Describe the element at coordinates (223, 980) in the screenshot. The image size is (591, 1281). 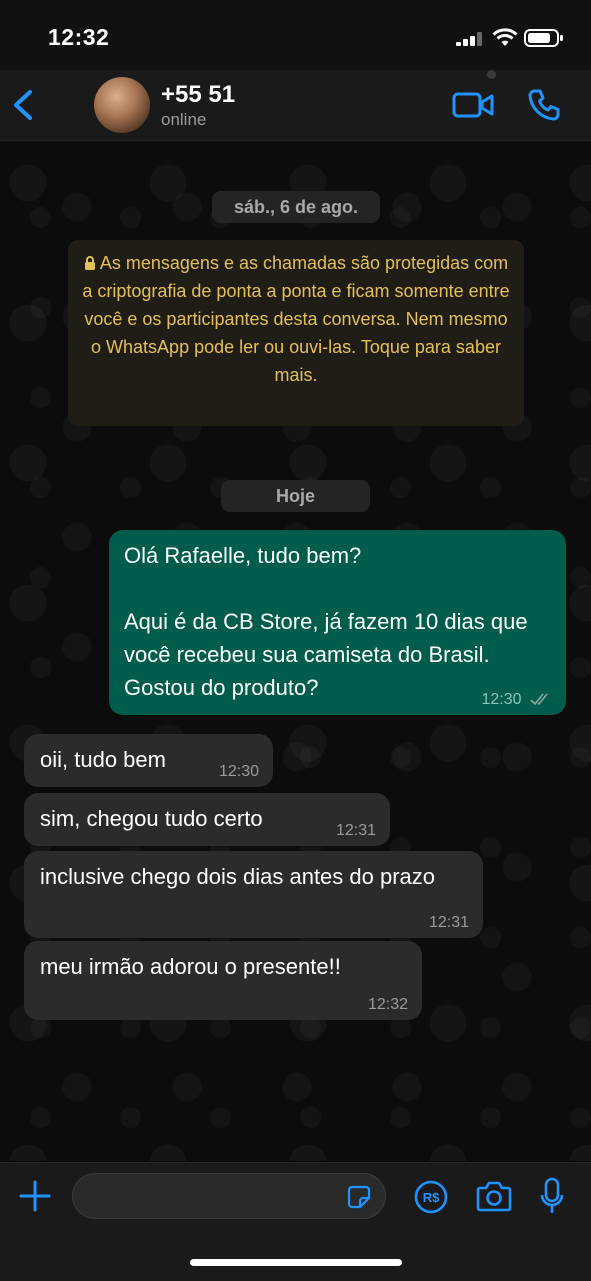
I see `incoming-message: meu irmão adorou o presente!! 12:32` at that location.